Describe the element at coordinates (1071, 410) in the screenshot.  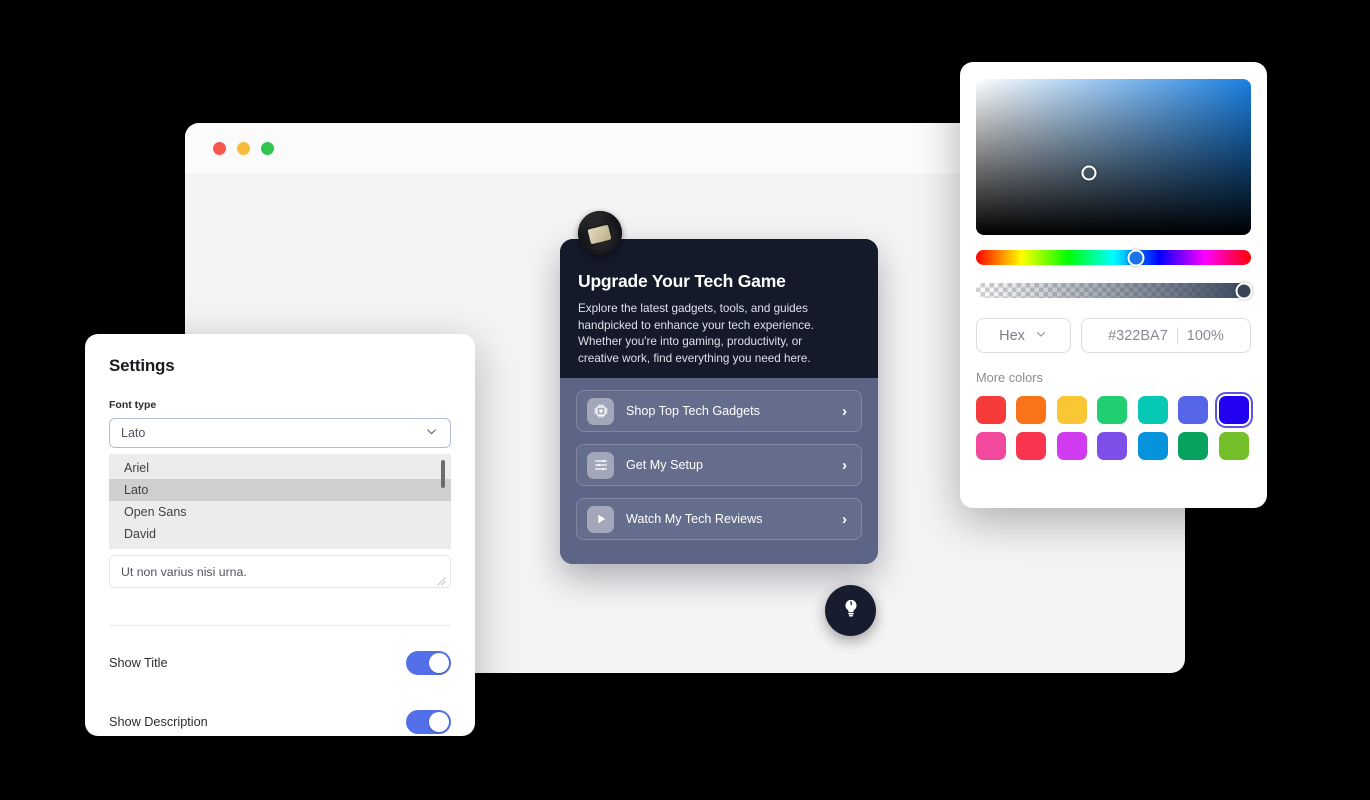
I see `swatch-r1c3` at that location.